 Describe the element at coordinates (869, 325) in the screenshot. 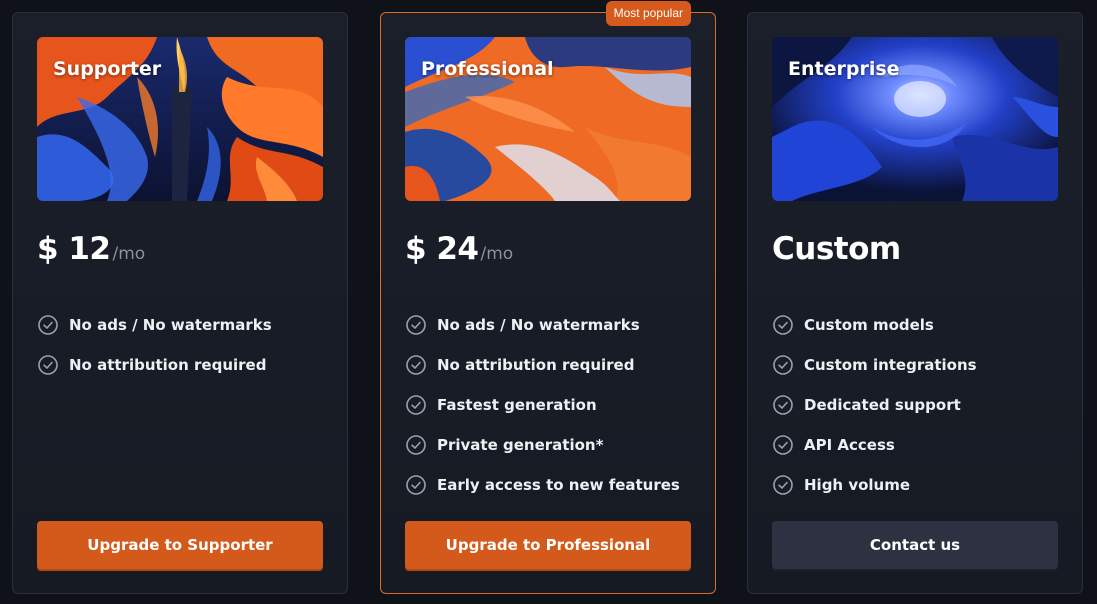

I see `feature-label: Custom models` at that location.